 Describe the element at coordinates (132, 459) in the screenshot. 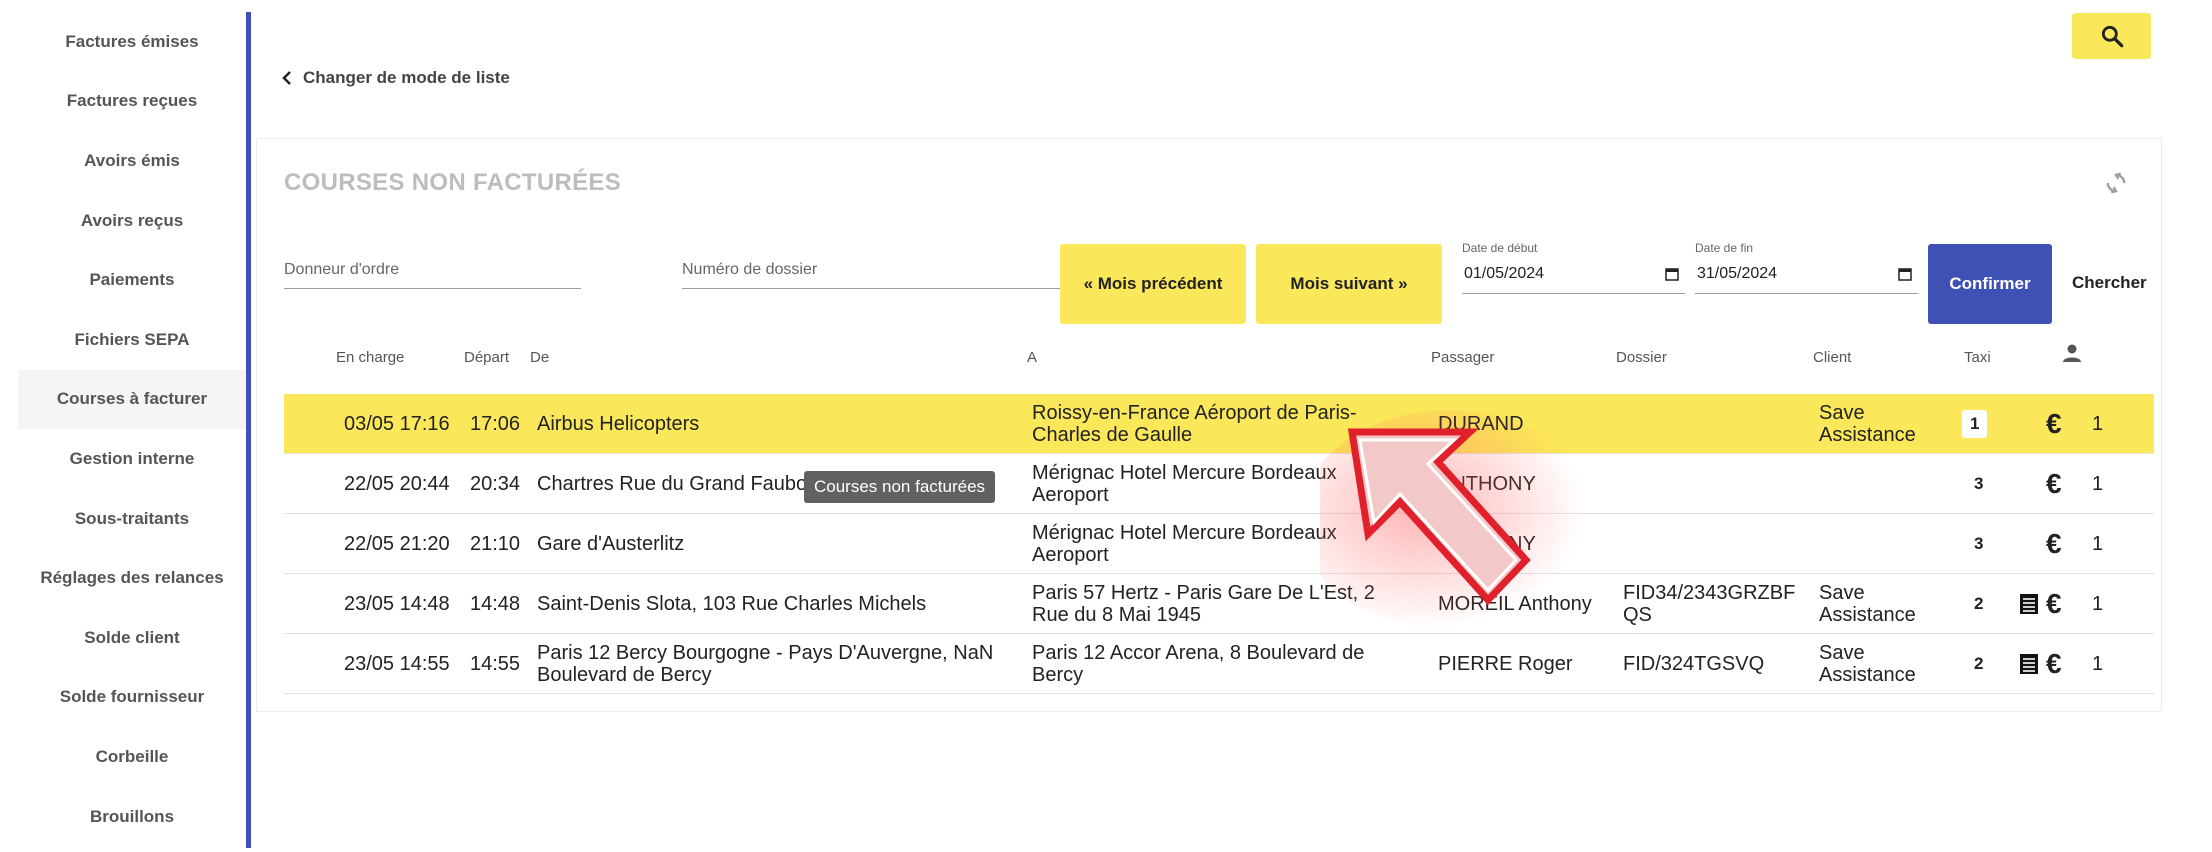

I see `sidebar-item-gestion-interne: Gestion interne` at that location.